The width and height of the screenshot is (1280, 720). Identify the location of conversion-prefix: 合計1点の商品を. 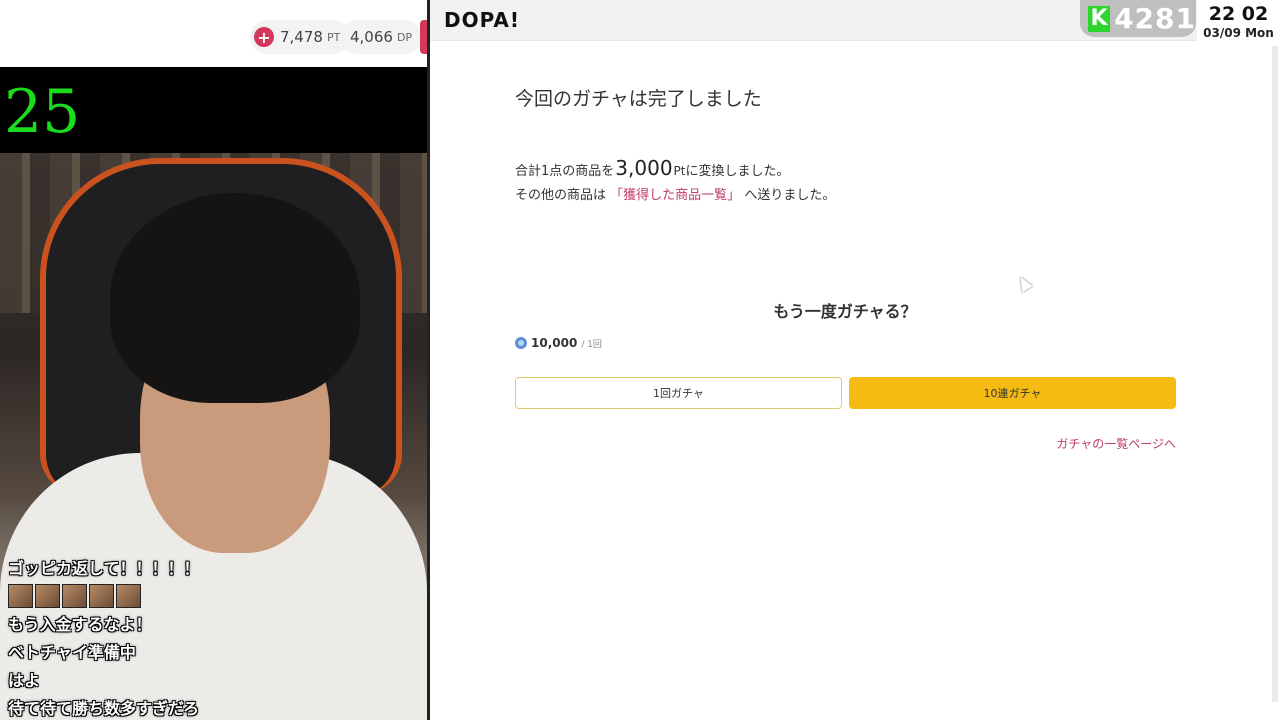
(565, 171).